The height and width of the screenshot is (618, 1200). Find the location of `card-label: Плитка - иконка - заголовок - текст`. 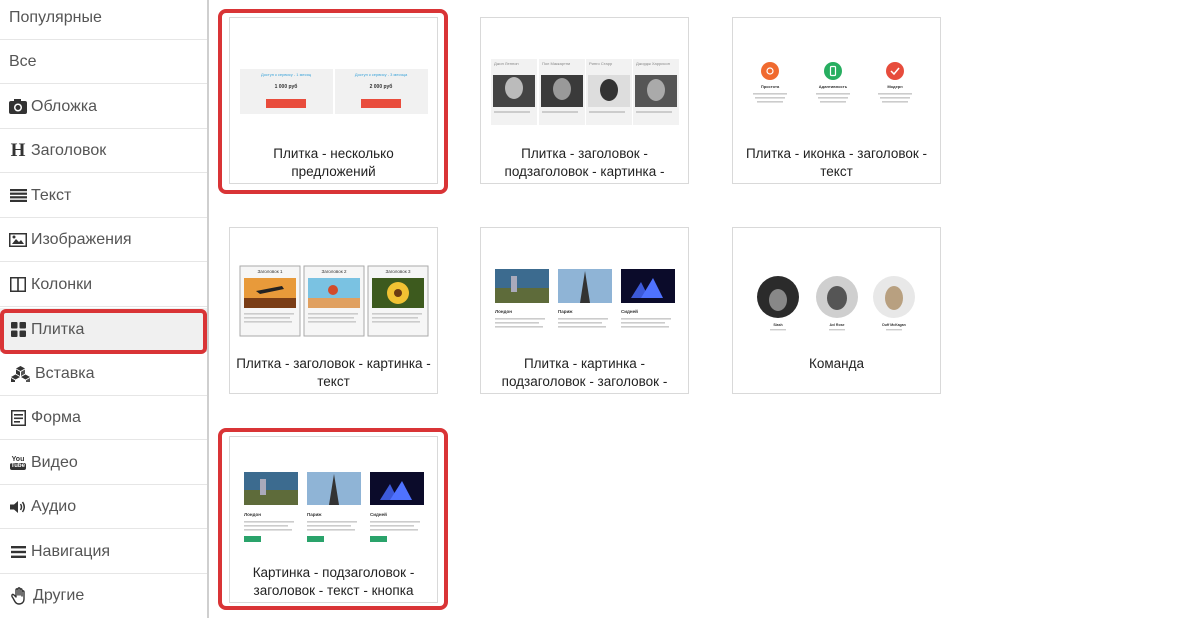

card-label: Плитка - иконка - заголовок - текст is located at coordinates (836, 162).